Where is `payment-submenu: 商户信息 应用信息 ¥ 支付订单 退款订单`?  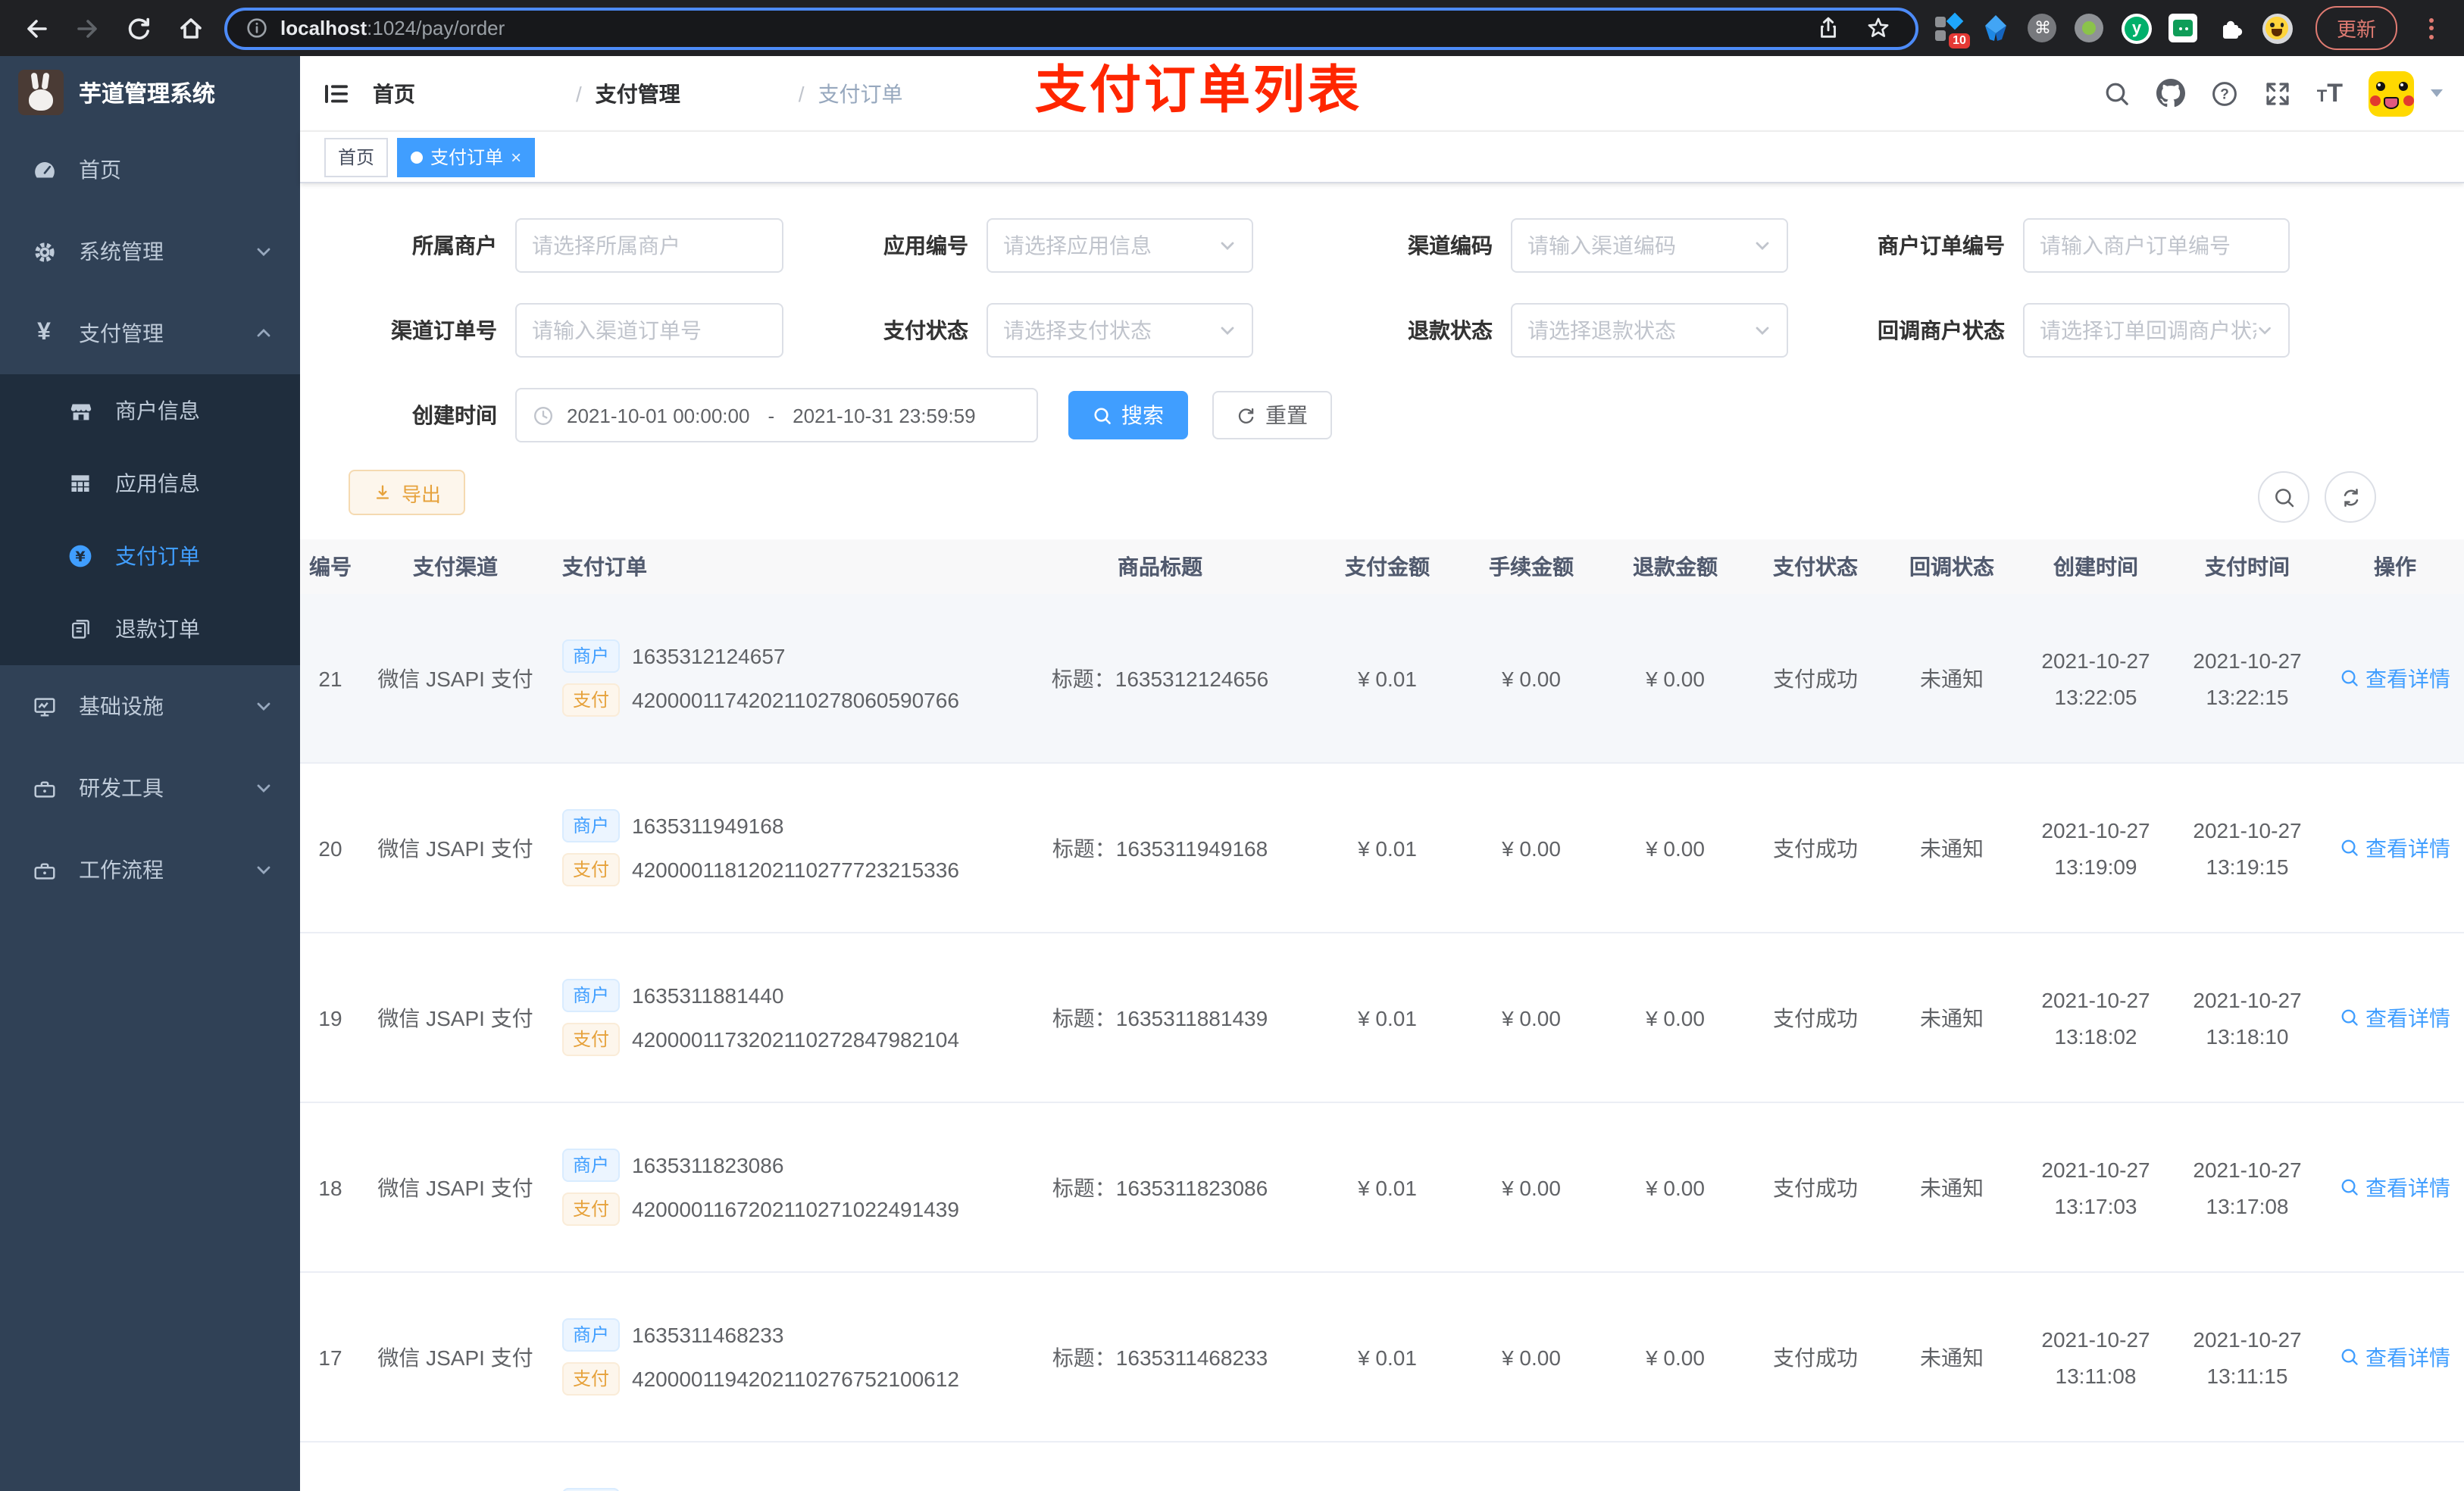
payment-submenu: 商户信息 应用信息 ¥ 支付订单 退款订单 is located at coordinates (150, 519).